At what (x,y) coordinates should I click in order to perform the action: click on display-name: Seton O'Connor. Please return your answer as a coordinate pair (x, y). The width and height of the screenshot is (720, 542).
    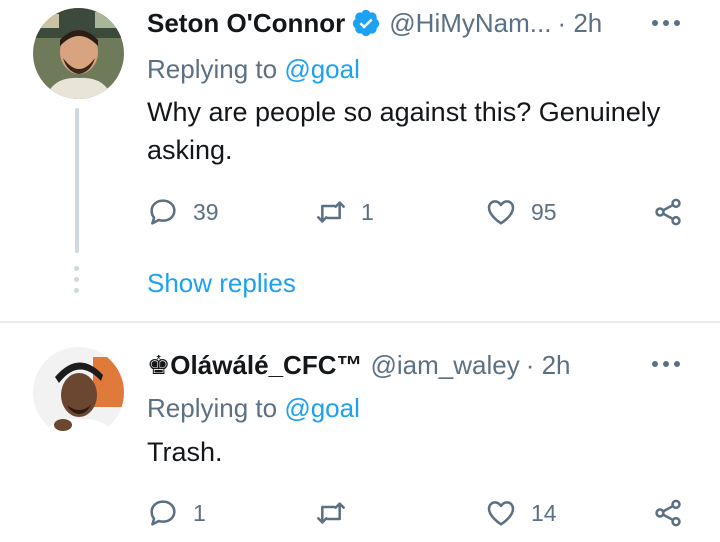
    Looking at the image, I should click on (246, 23).